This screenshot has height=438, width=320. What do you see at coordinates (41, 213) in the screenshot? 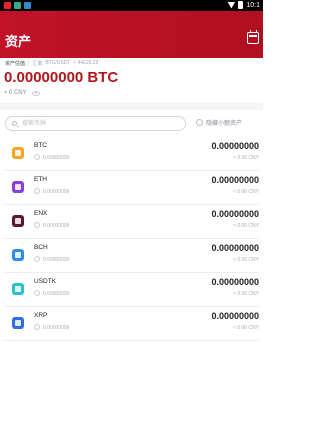
I see `asset-symbol: ENX` at bounding box center [41, 213].